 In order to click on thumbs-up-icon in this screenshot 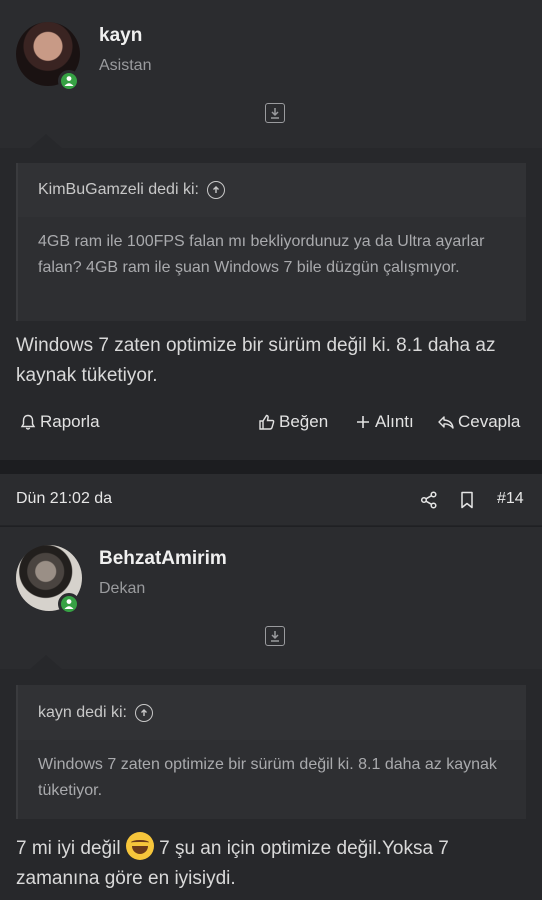, I will do `click(267, 422)`.